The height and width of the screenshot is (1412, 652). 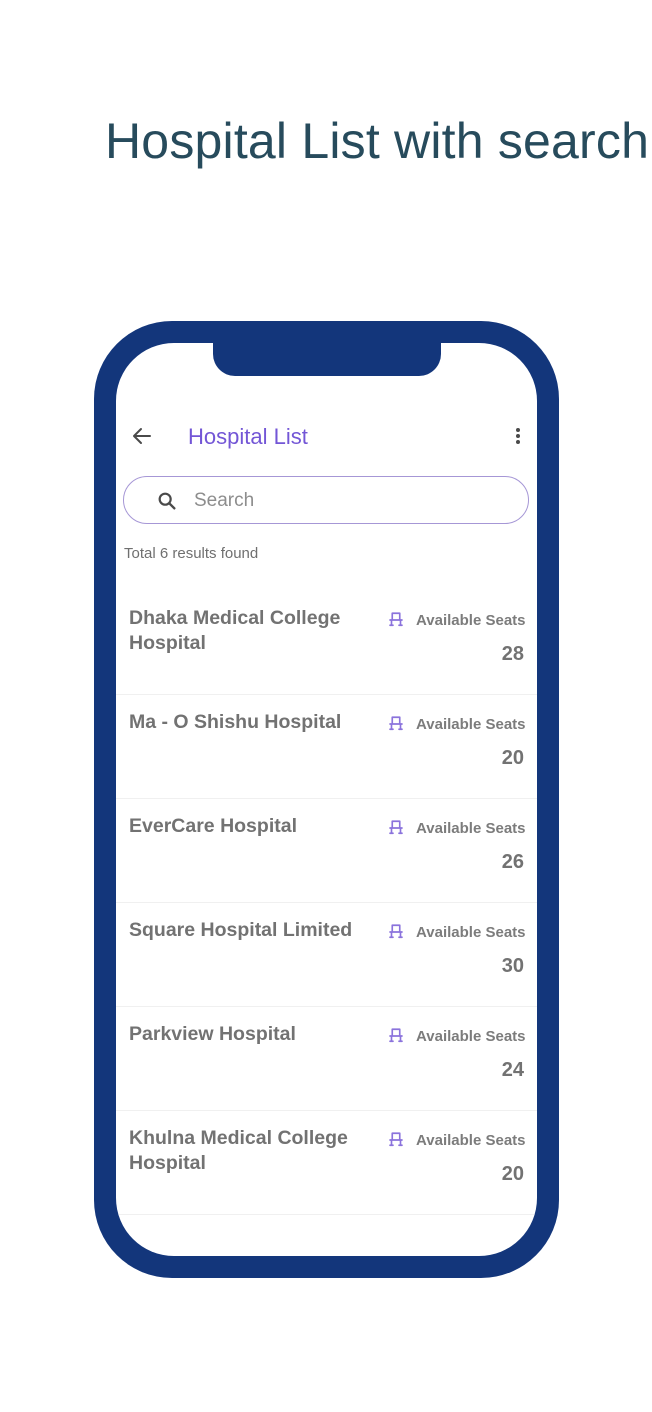 What do you see at coordinates (142, 436) in the screenshot?
I see `arrow-left-icon` at bounding box center [142, 436].